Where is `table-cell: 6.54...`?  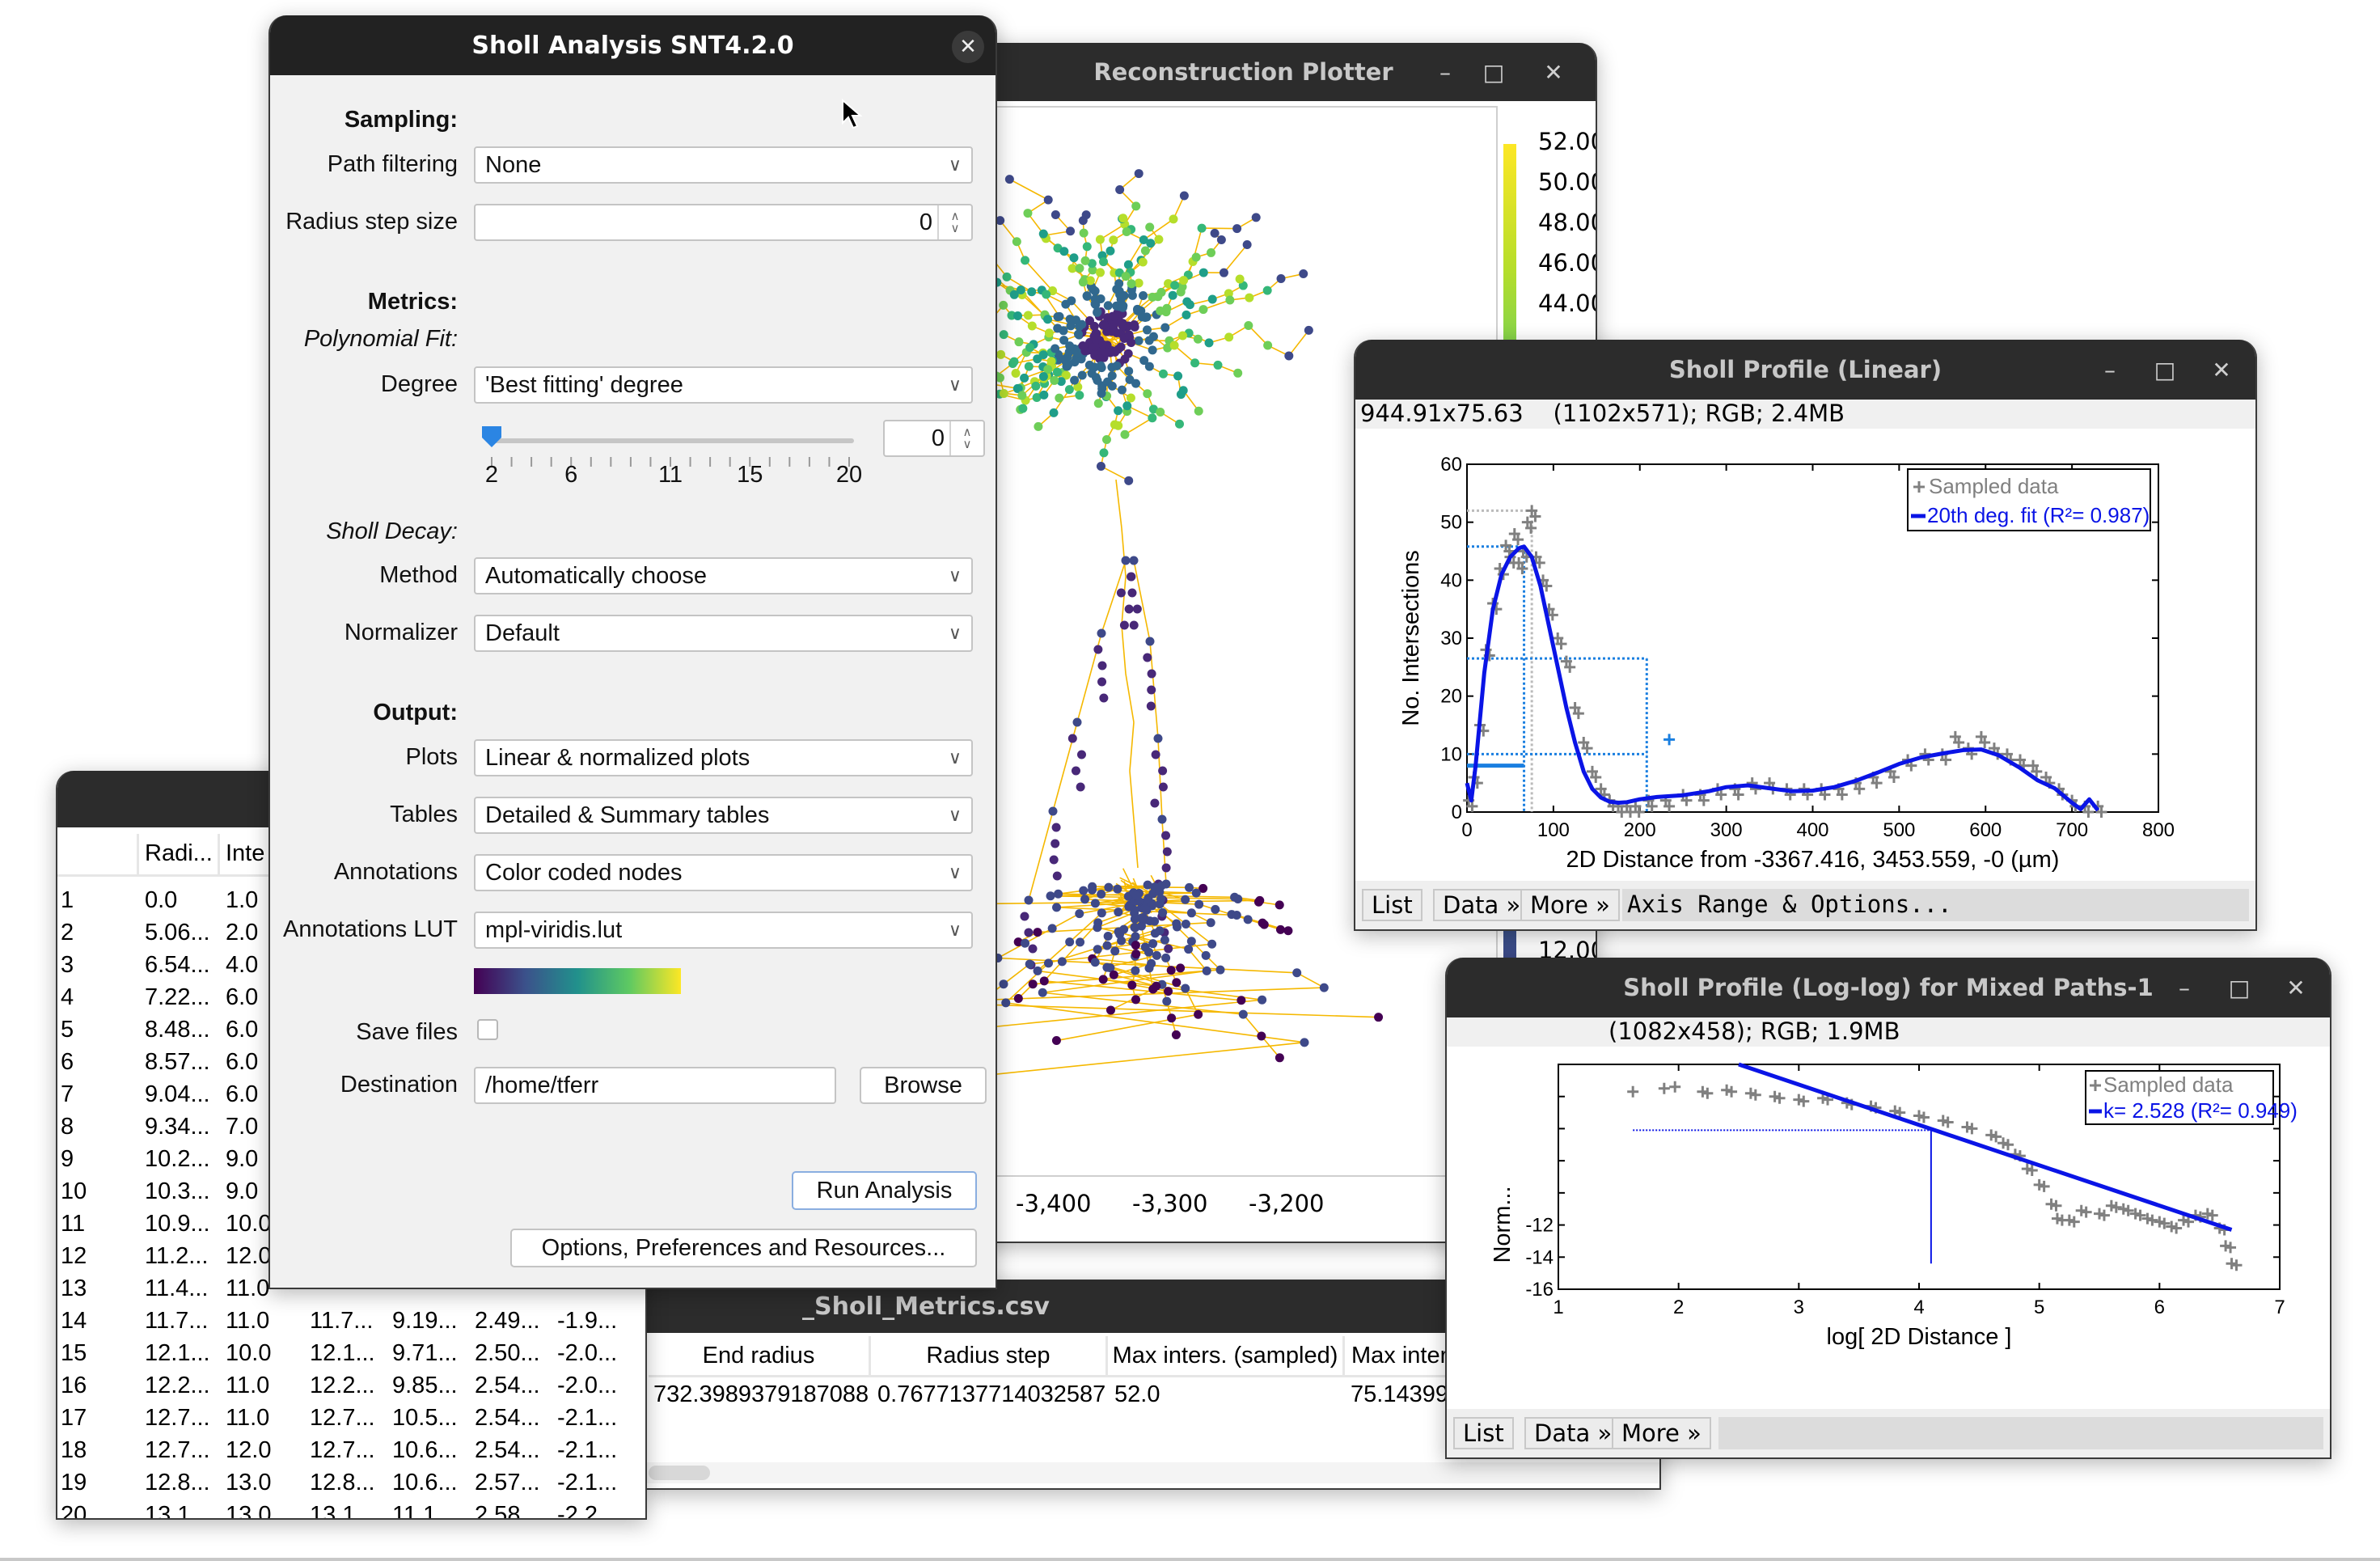 table-cell: 6.54... is located at coordinates (177, 965).